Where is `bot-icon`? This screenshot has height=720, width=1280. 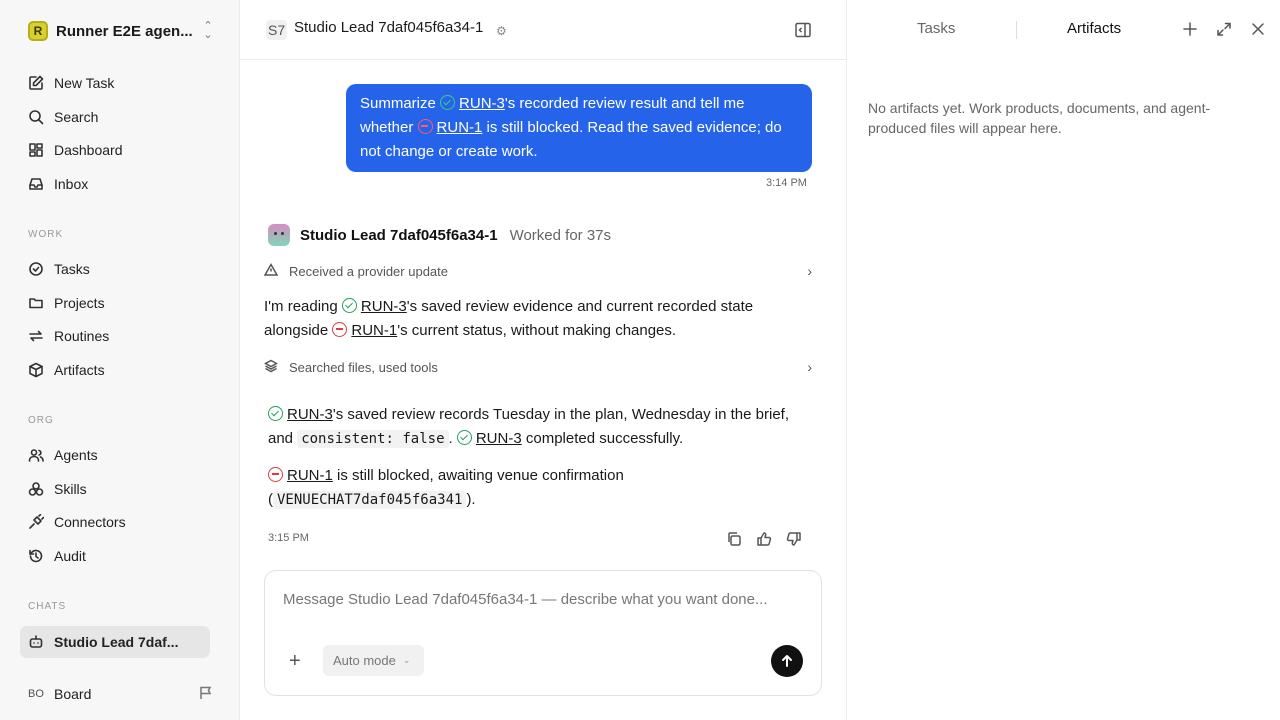 bot-icon is located at coordinates (36, 642).